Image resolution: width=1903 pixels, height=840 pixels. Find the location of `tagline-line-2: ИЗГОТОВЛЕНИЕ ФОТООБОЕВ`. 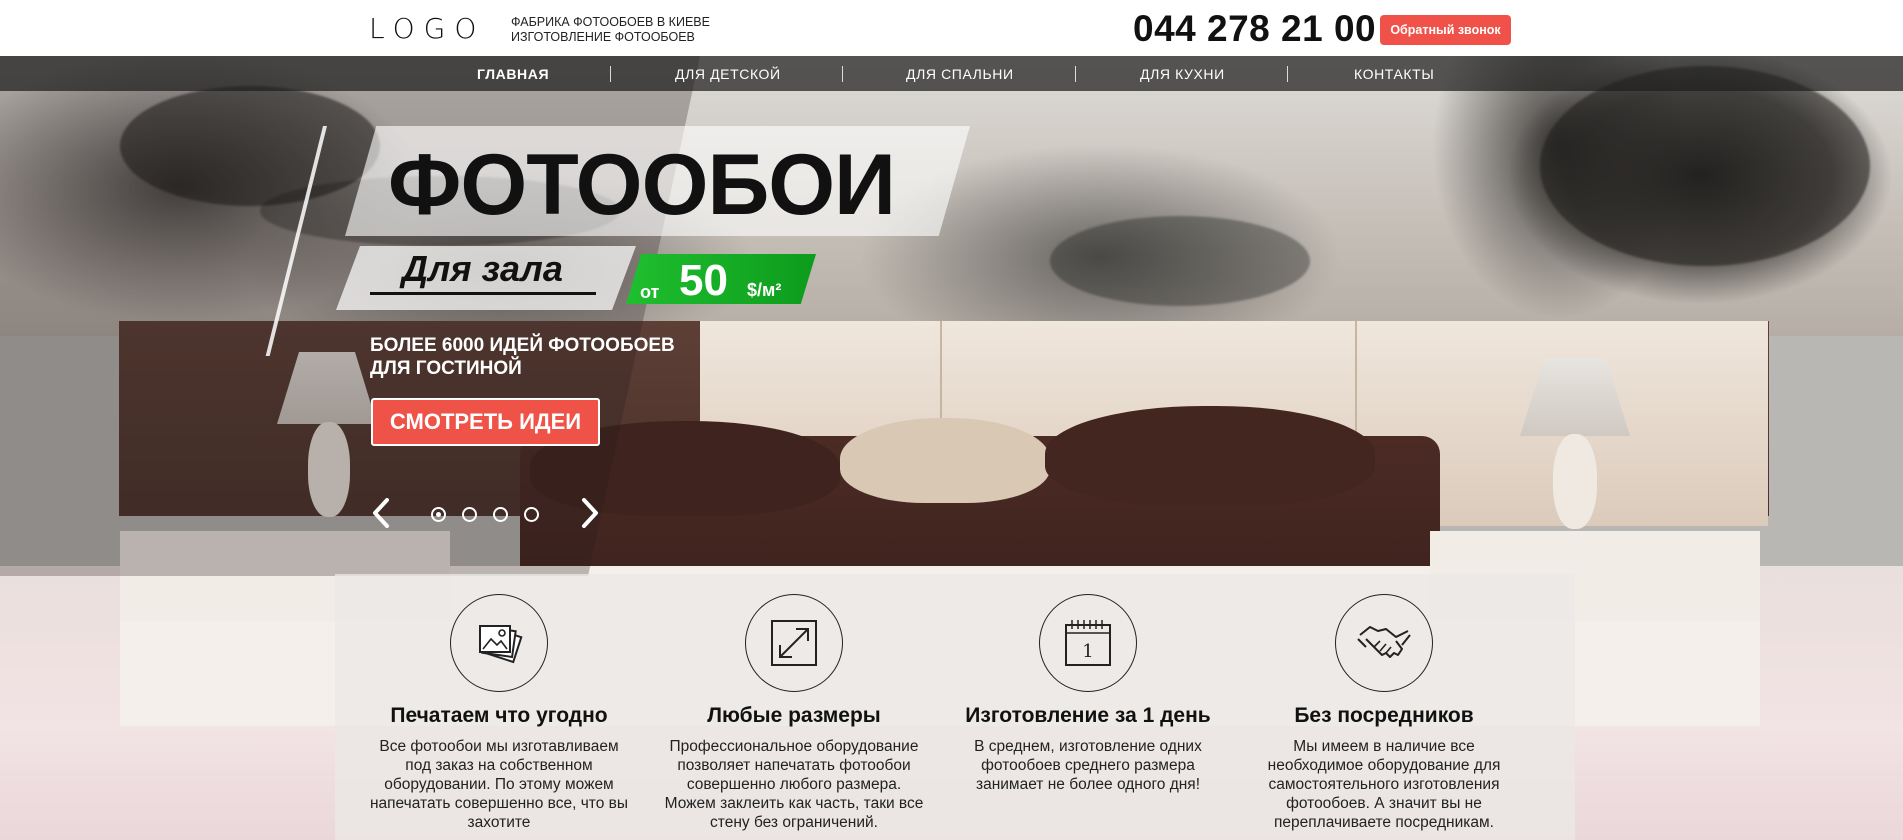

tagline-line-2: ИЗГОТОВЛЕНИЕ ФОТООБОЕВ is located at coordinates (603, 37).